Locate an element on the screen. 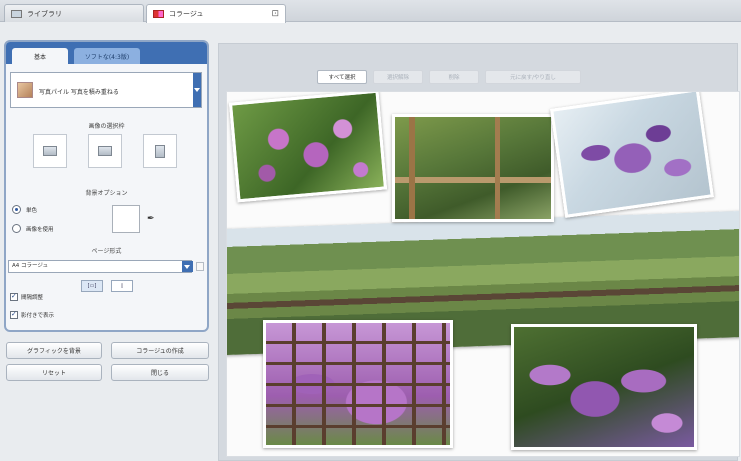  orientation-square-button is located at coordinates (105, 151).